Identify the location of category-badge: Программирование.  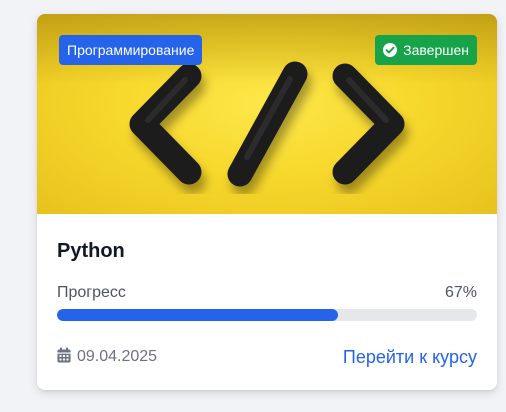
(131, 50).